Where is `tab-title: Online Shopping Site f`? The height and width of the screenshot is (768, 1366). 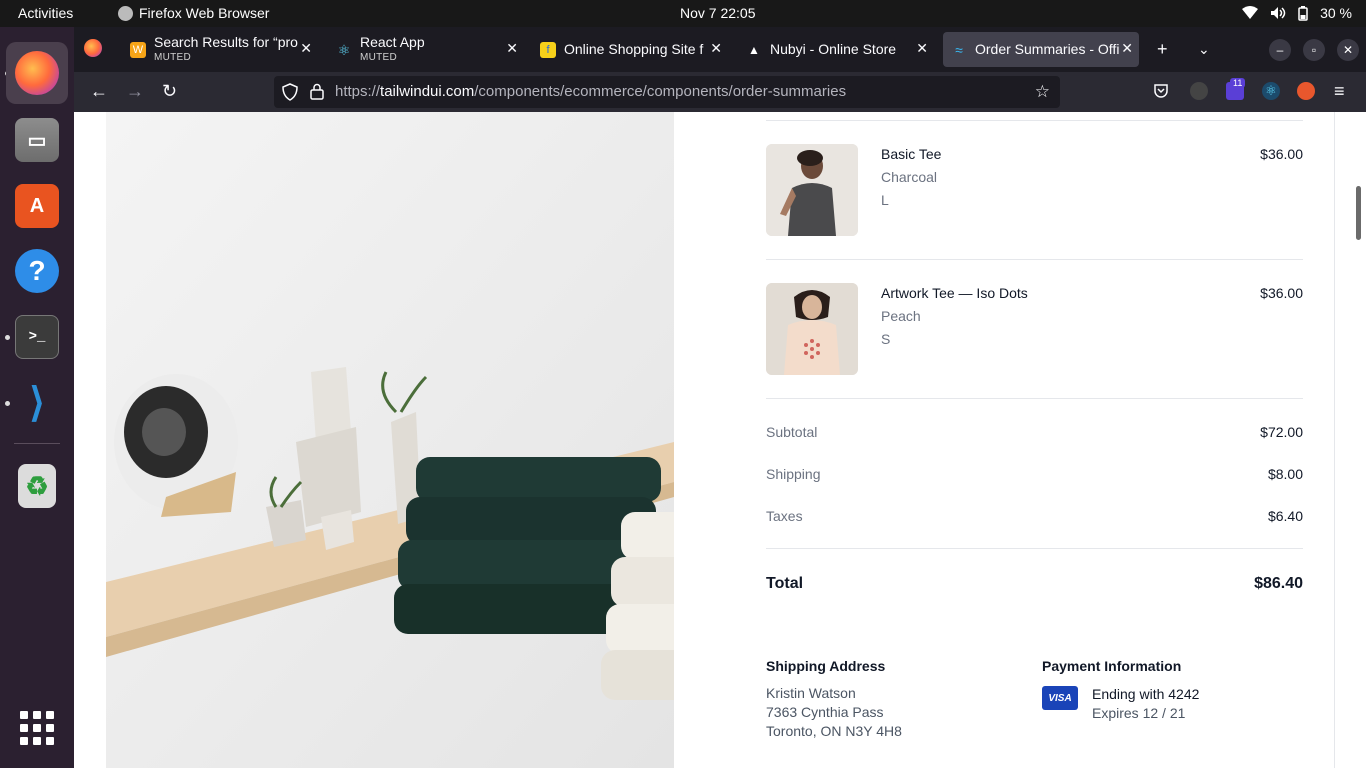
tab-title: Online Shopping Site f is located at coordinates (634, 49).